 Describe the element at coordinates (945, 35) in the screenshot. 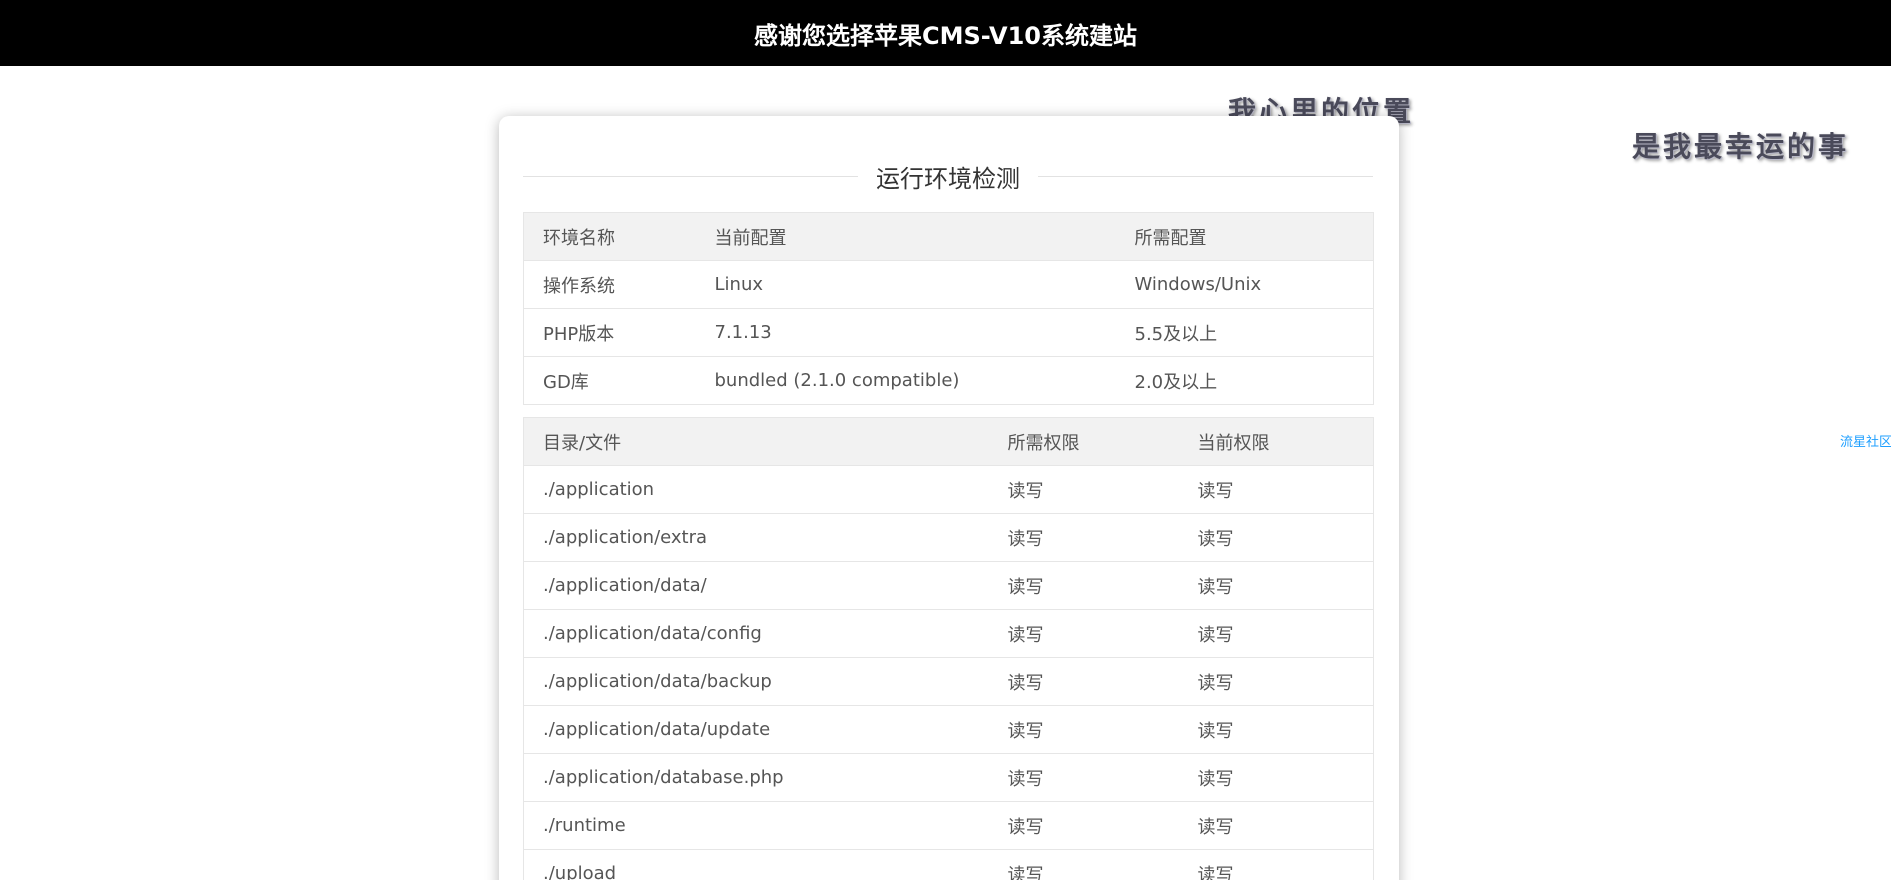

I see `header-title: 感谢您选择苹果CMS-V10系统建站` at that location.